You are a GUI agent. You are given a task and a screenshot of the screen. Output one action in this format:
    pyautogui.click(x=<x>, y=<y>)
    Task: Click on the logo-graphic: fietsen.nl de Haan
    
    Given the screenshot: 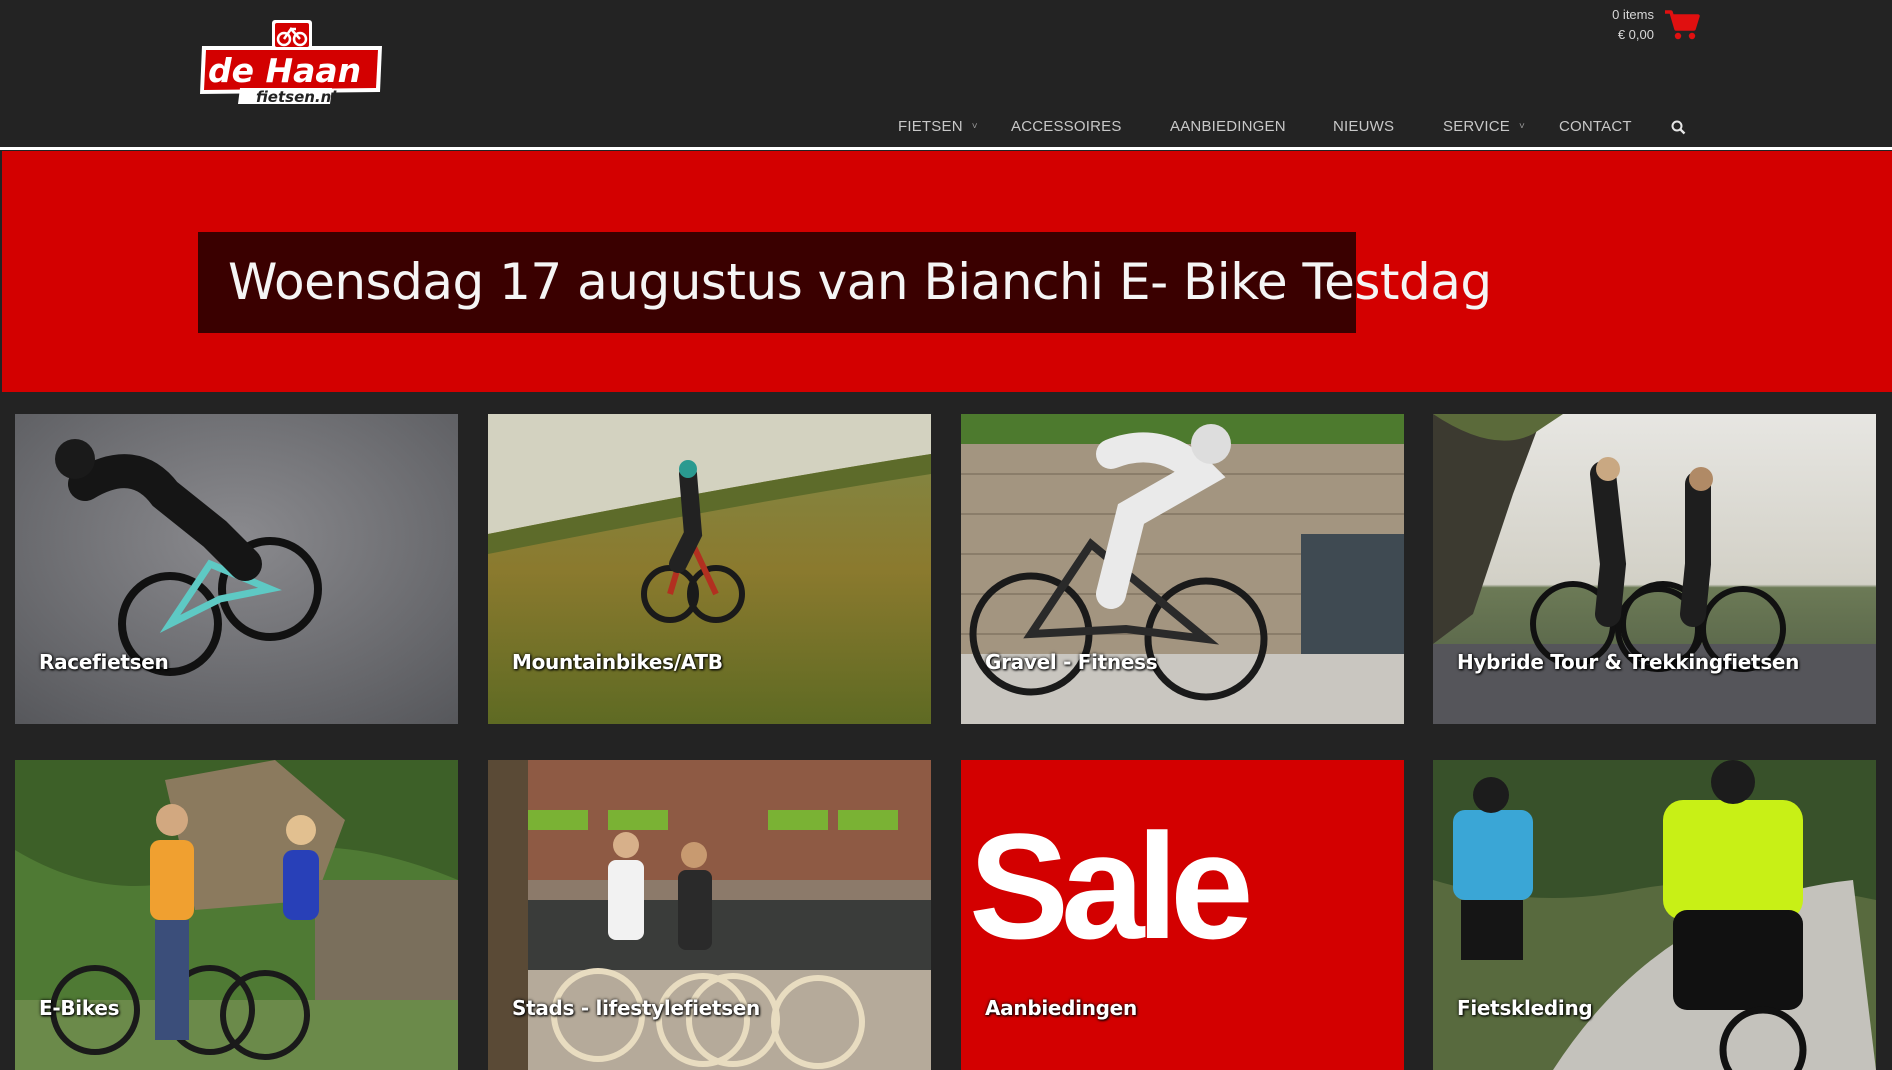 What is the action you would take?
    pyautogui.click(x=291, y=63)
    